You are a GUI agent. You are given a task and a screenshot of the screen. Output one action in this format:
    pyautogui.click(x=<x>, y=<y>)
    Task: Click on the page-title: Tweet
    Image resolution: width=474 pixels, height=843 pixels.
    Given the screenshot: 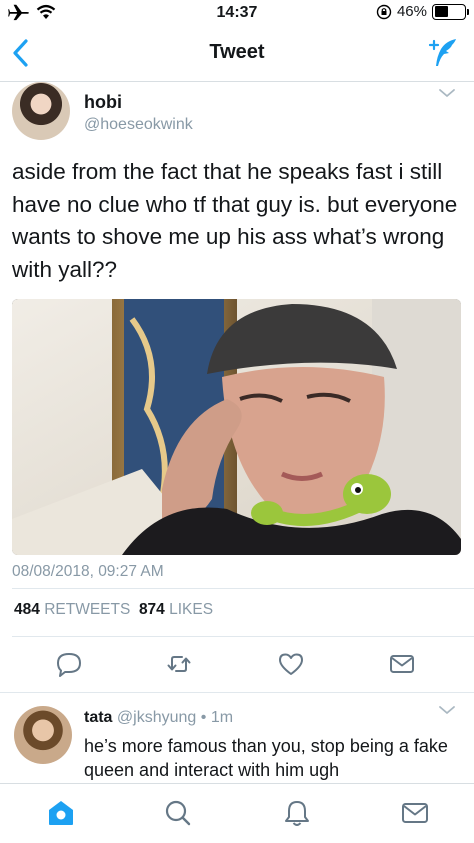 What is the action you would take?
    pyautogui.click(x=237, y=52)
    